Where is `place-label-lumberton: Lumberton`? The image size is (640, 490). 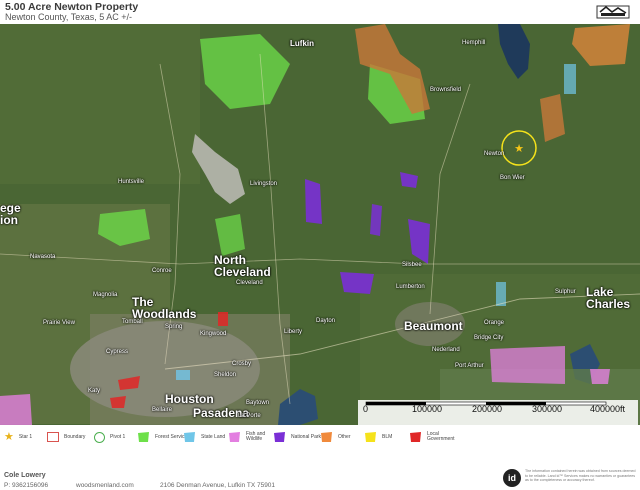 place-label-lumberton: Lumberton is located at coordinates (410, 287).